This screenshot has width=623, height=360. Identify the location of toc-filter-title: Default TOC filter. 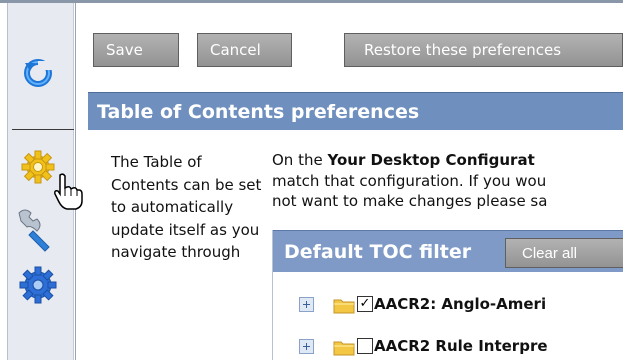
(378, 251).